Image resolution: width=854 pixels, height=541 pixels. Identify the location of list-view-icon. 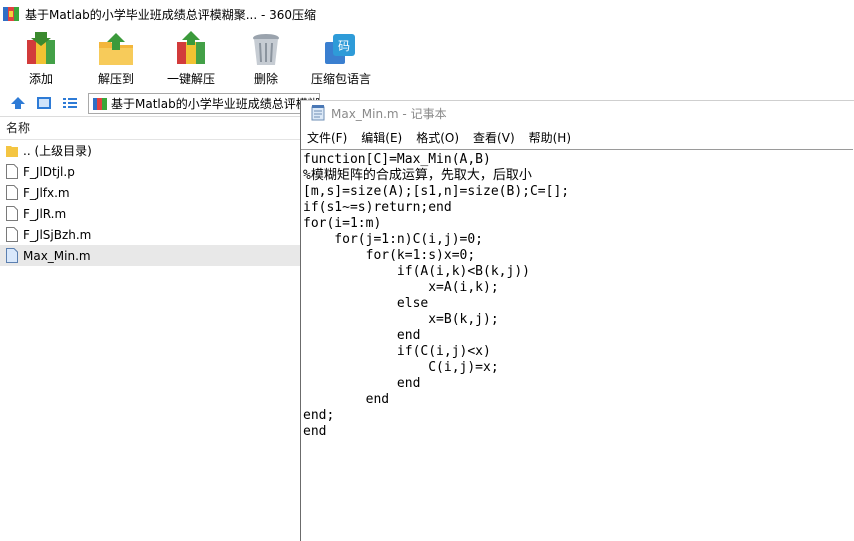
(70, 103).